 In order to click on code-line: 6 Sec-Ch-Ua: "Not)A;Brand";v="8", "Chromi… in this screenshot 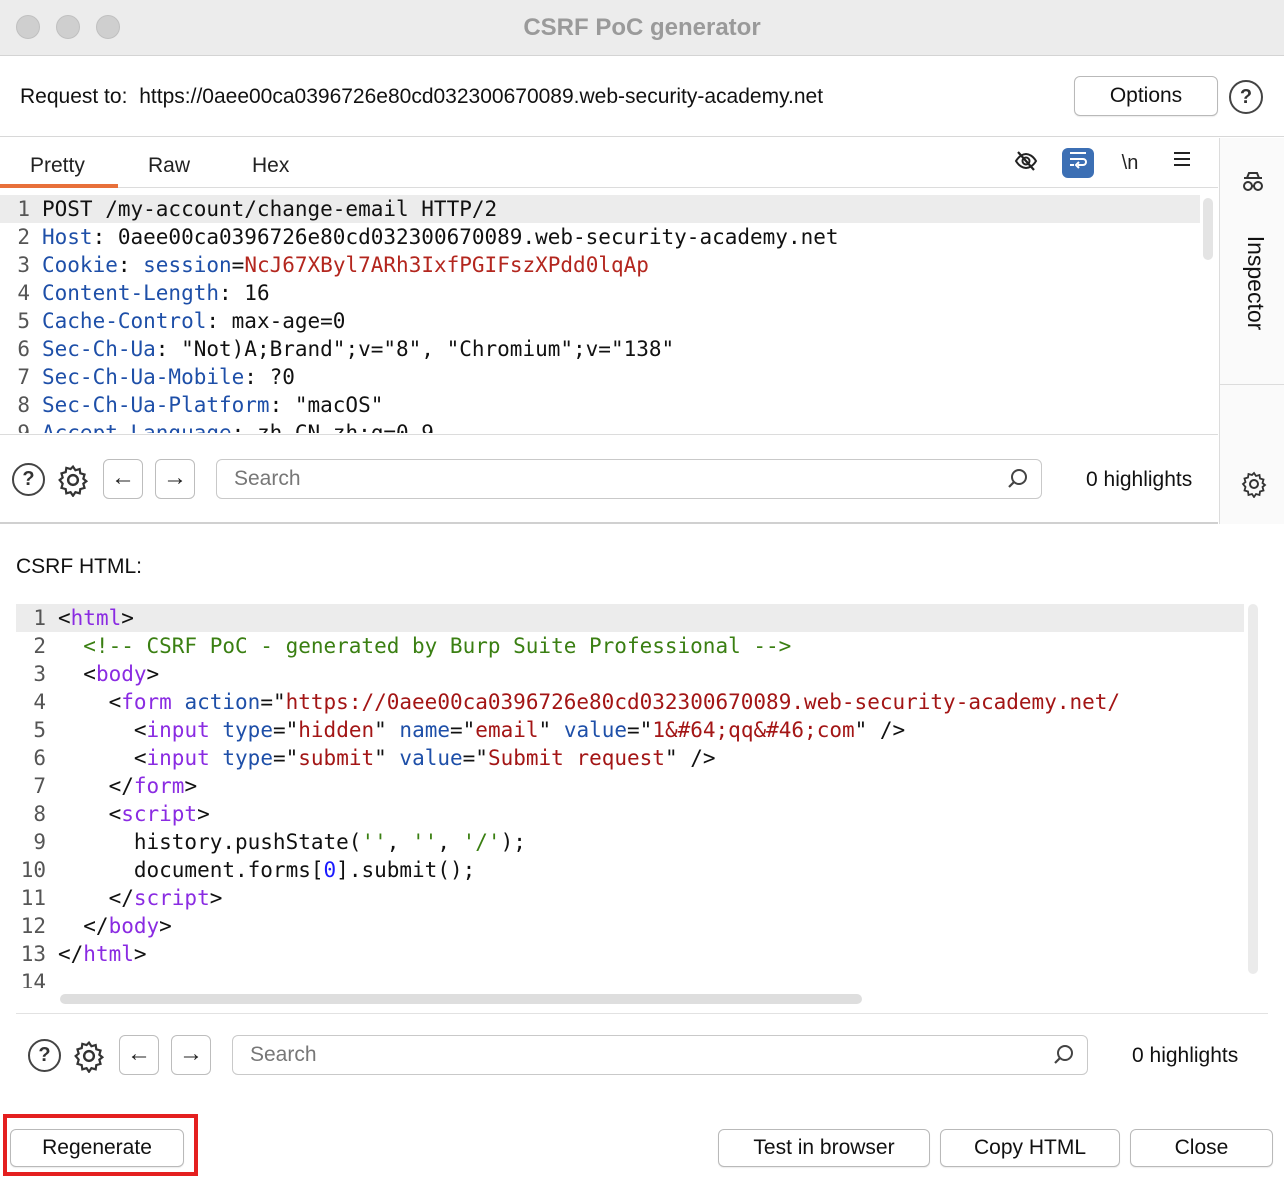, I will do `click(600, 349)`.